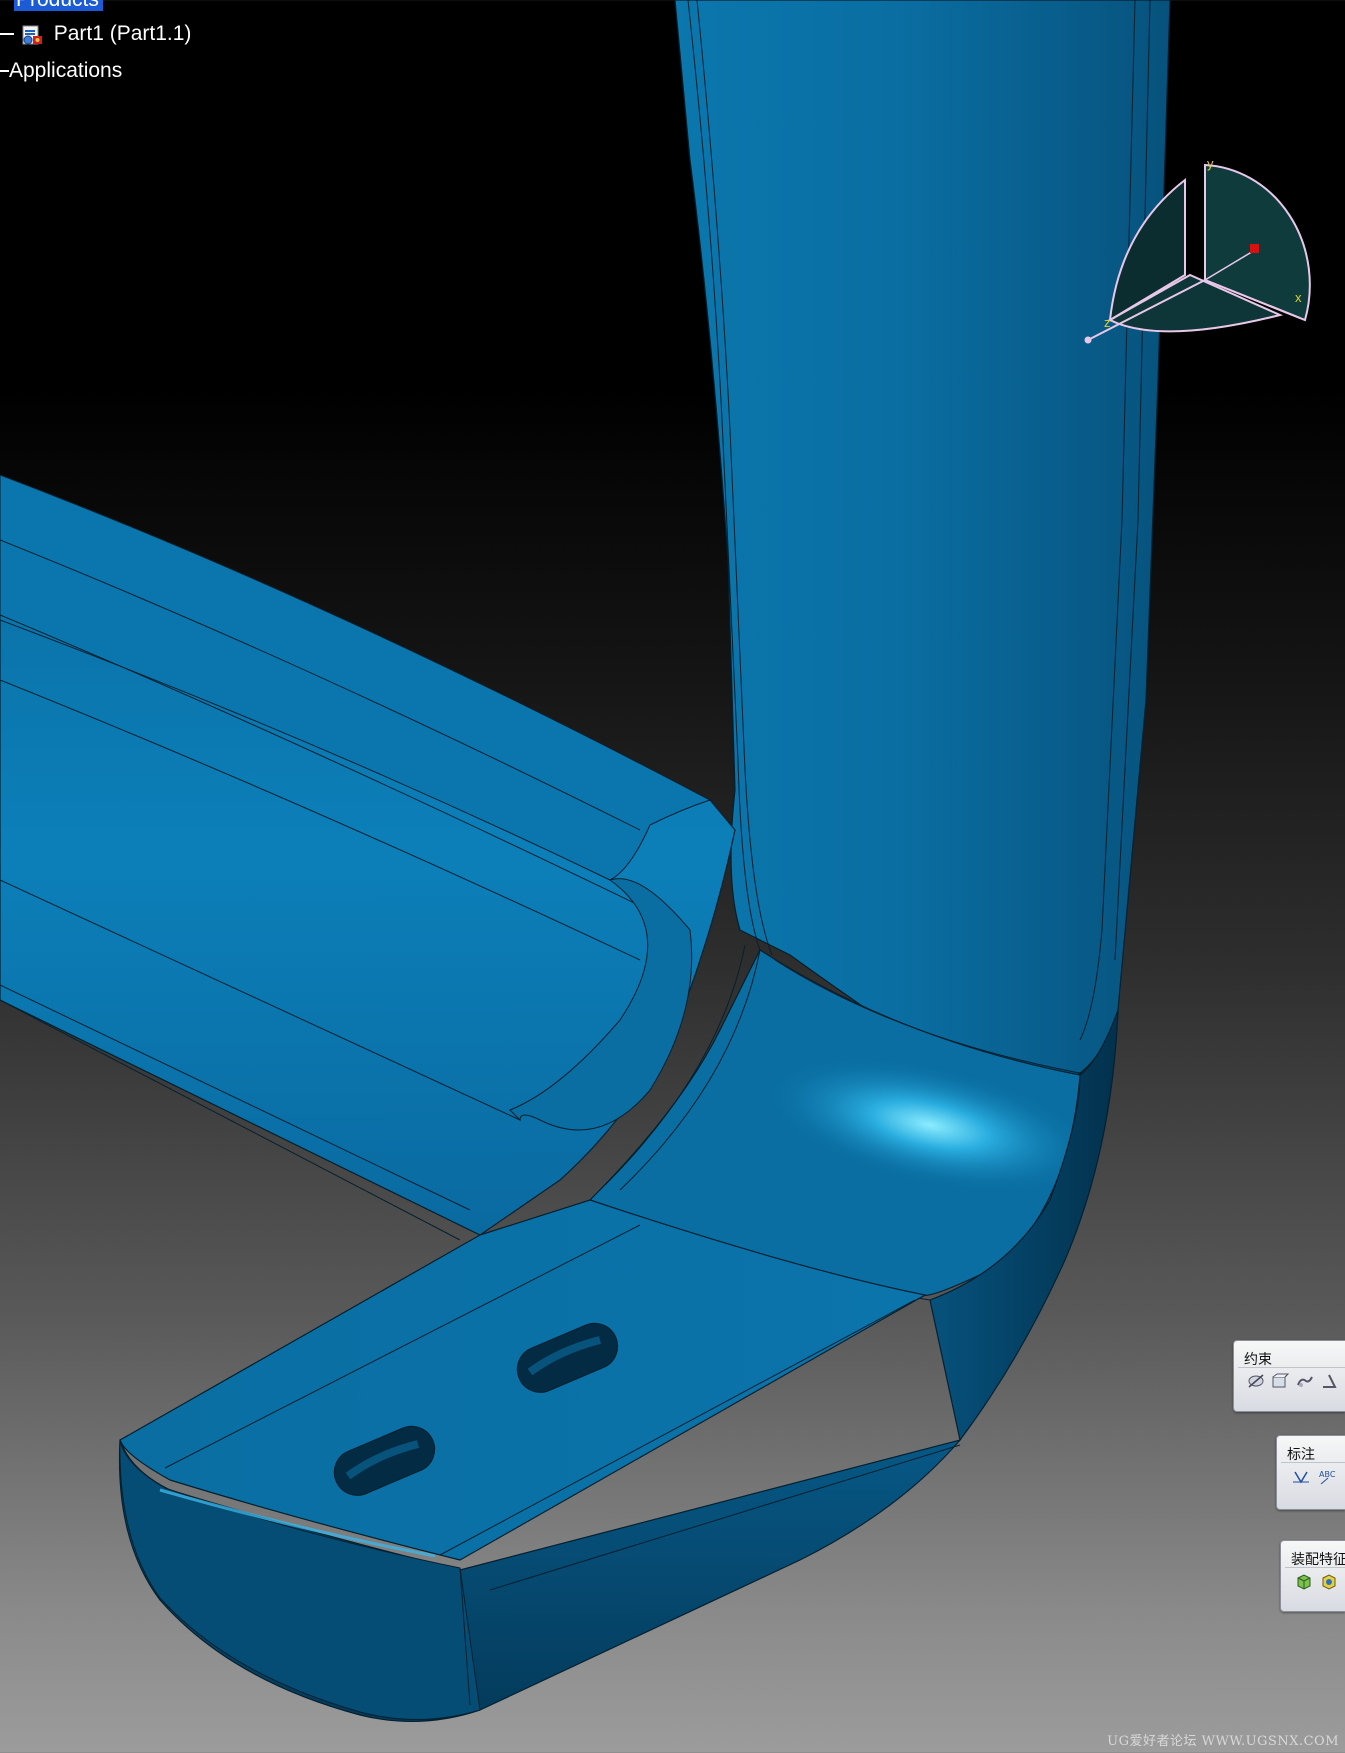 Image resolution: width=1345 pixels, height=1753 pixels. I want to click on annotation-toolbar: 标注 ABC, so click(1310, 1472).